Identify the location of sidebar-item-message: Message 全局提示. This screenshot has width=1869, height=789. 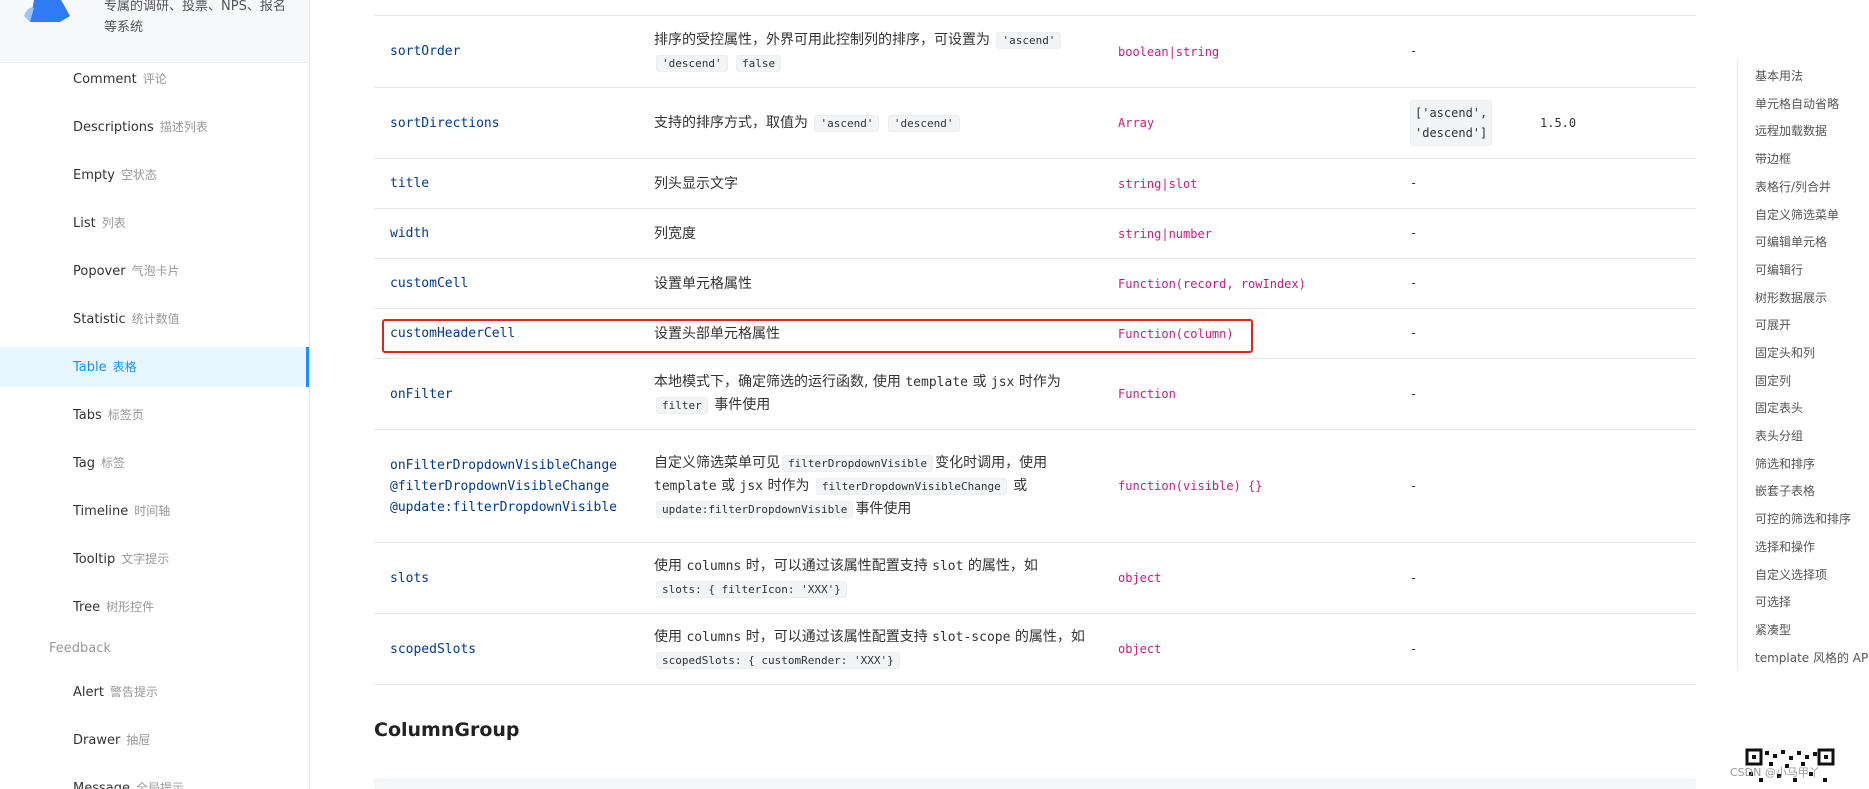
(154, 778).